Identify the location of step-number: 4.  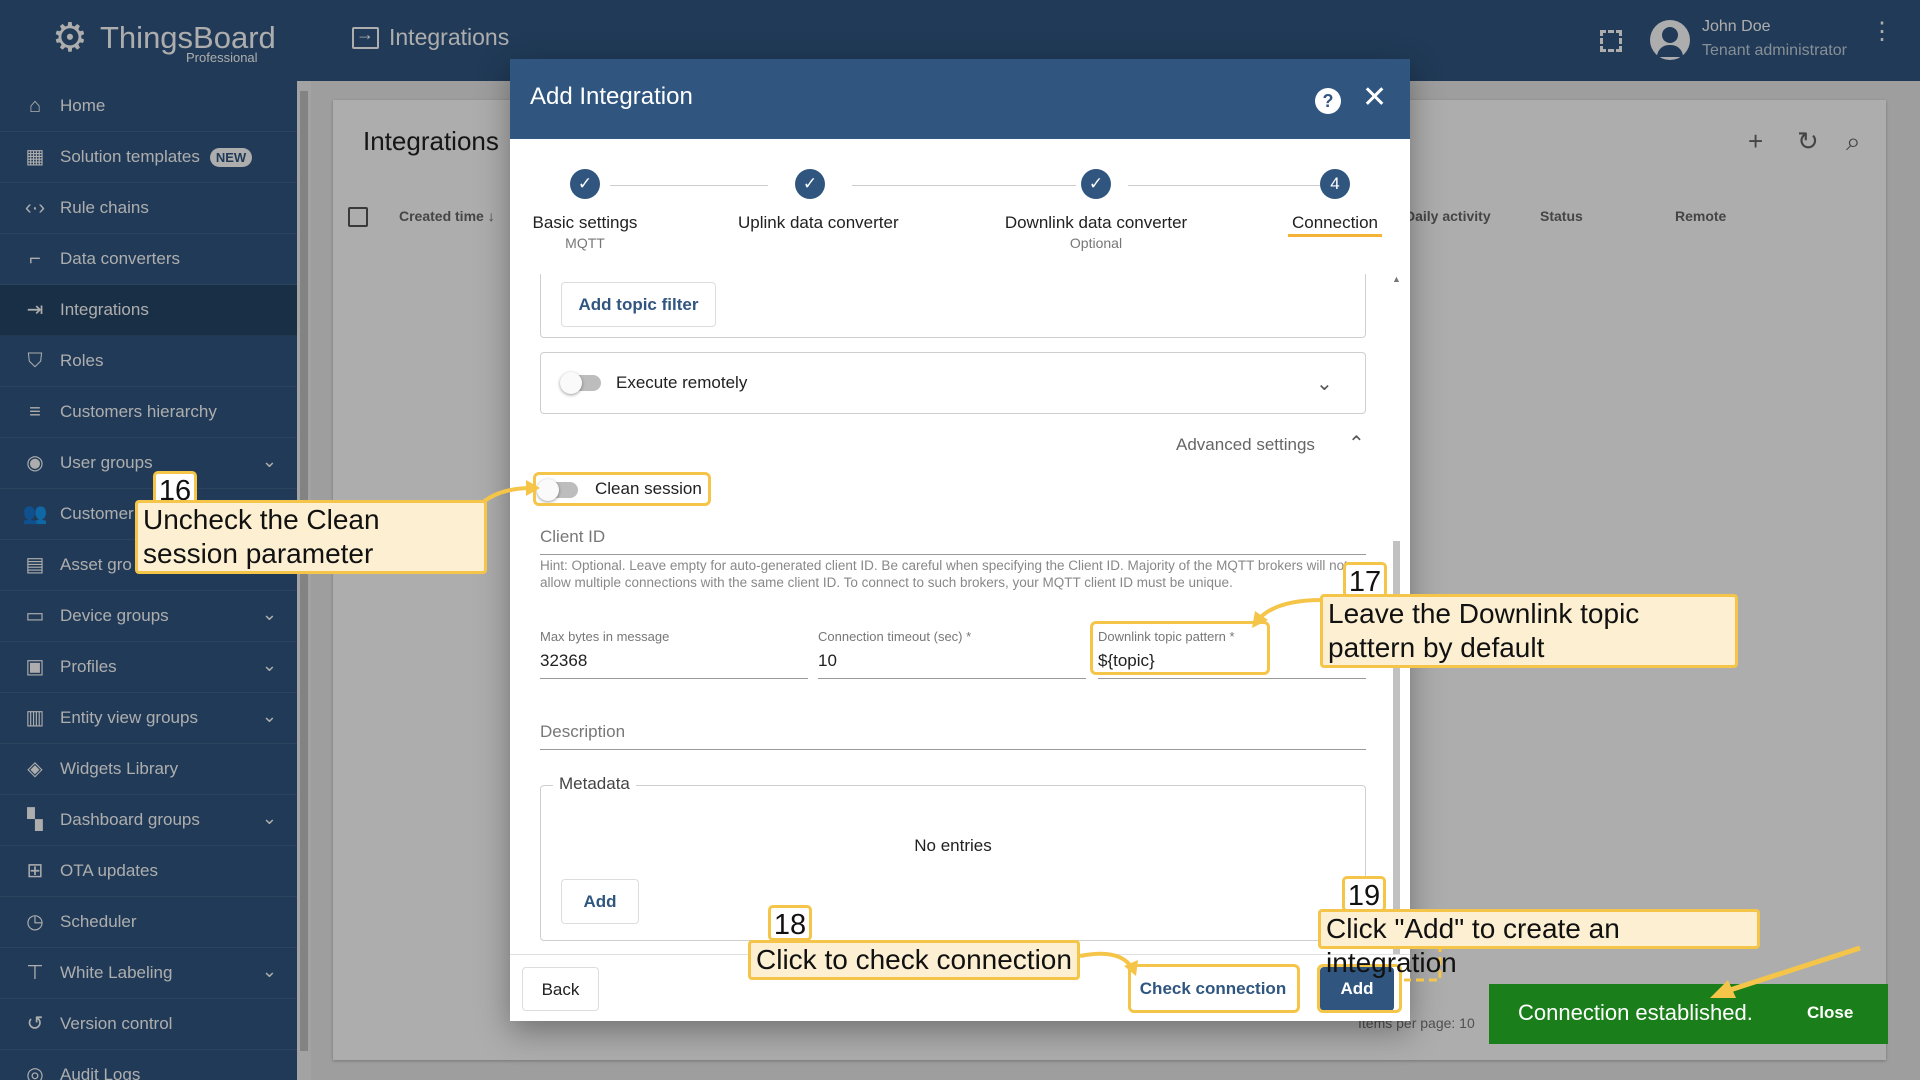
(1335, 184).